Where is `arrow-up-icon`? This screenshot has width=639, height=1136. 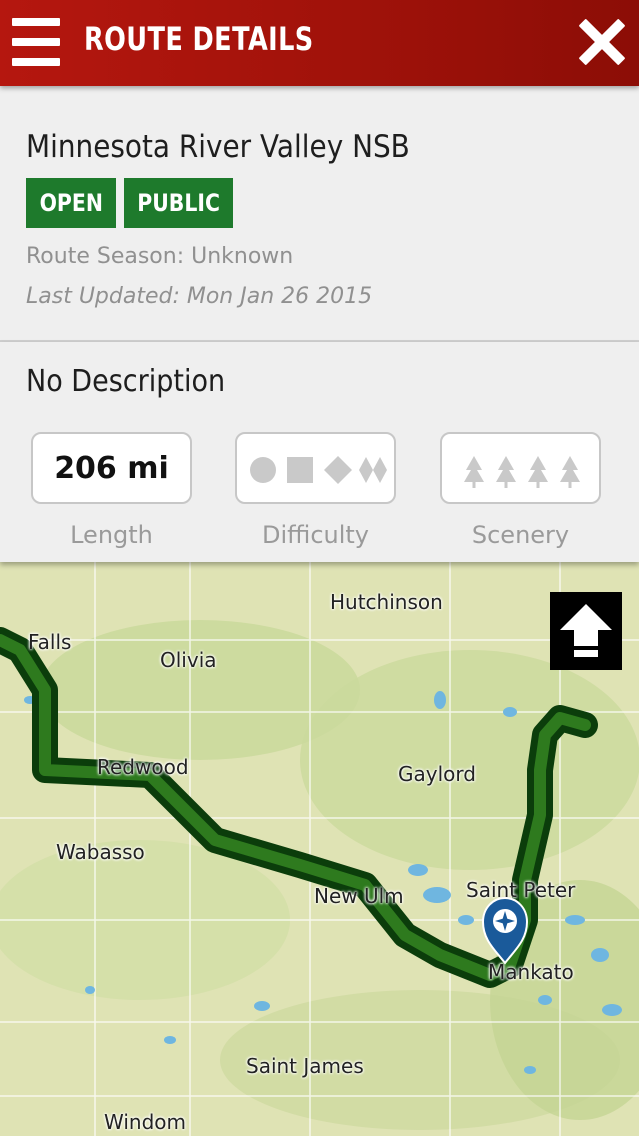
arrow-up-icon is located at coordinates (586, 630).